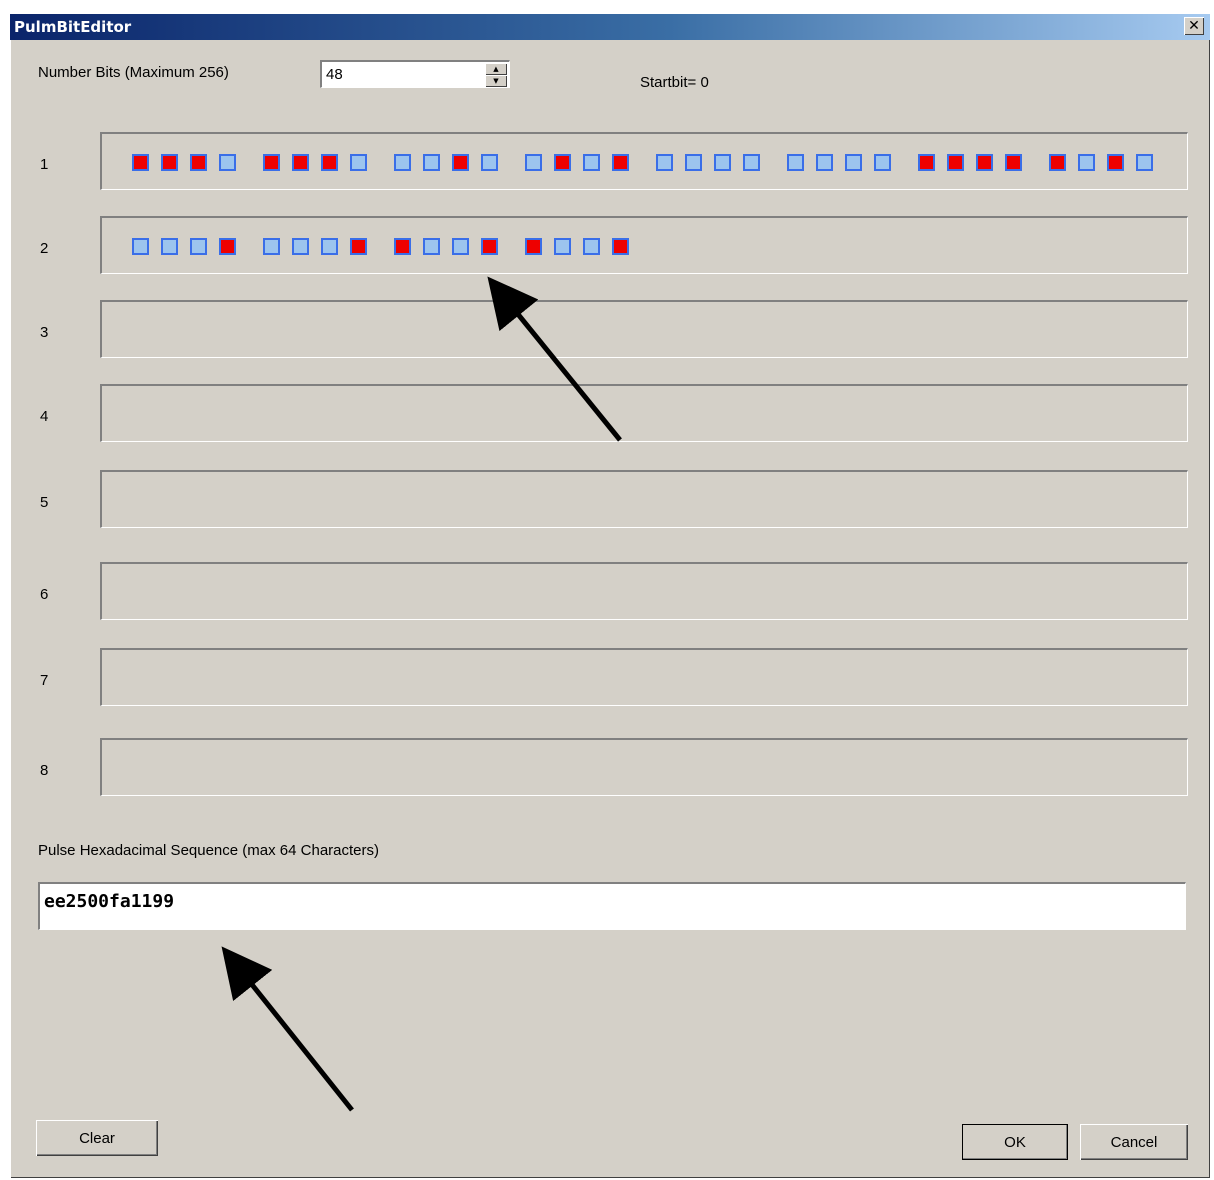  What do you see at coordinates (674, 82) in the screenshot?
I see `startbit-text: Startbit= 0` at bounding box center [674, 82].